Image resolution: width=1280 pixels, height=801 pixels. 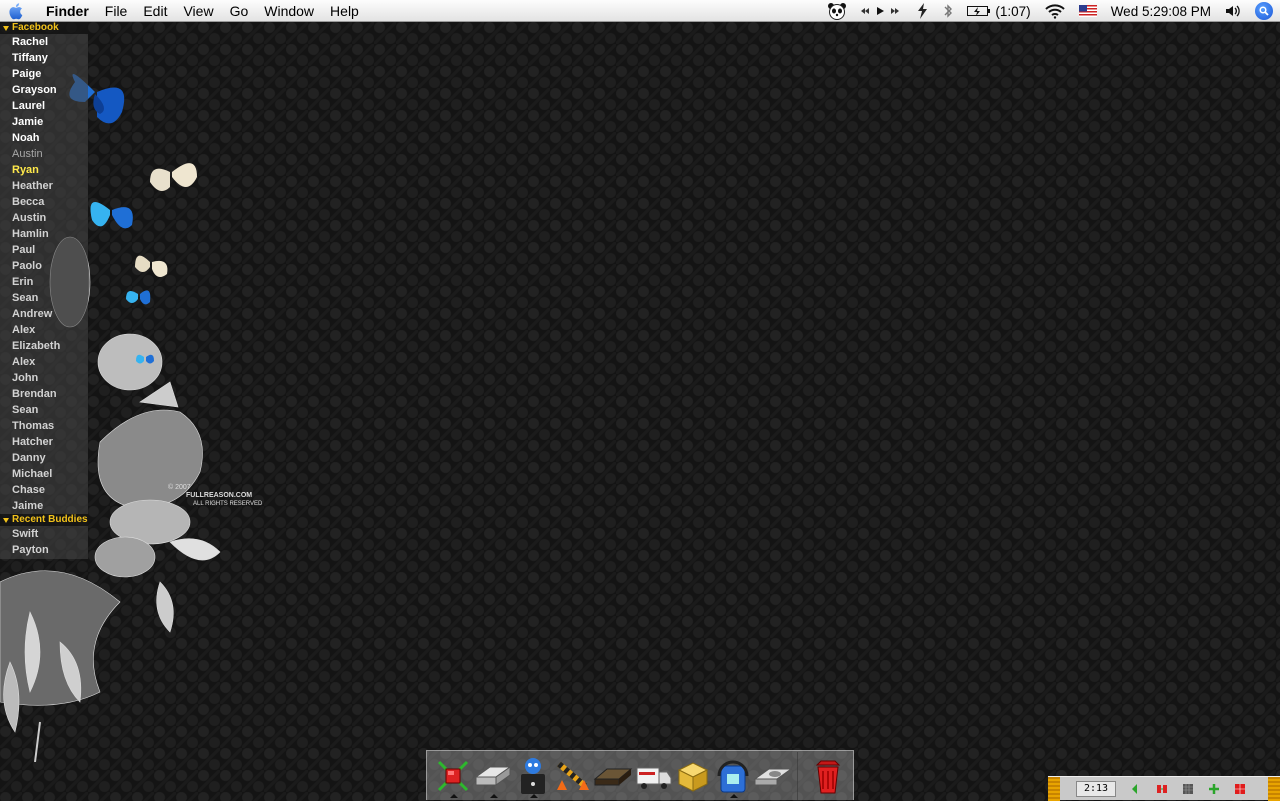 What do you see at coordinates (797, 775) in the screenshot?
I see `dock-separator` at bounding box center [797, 775].